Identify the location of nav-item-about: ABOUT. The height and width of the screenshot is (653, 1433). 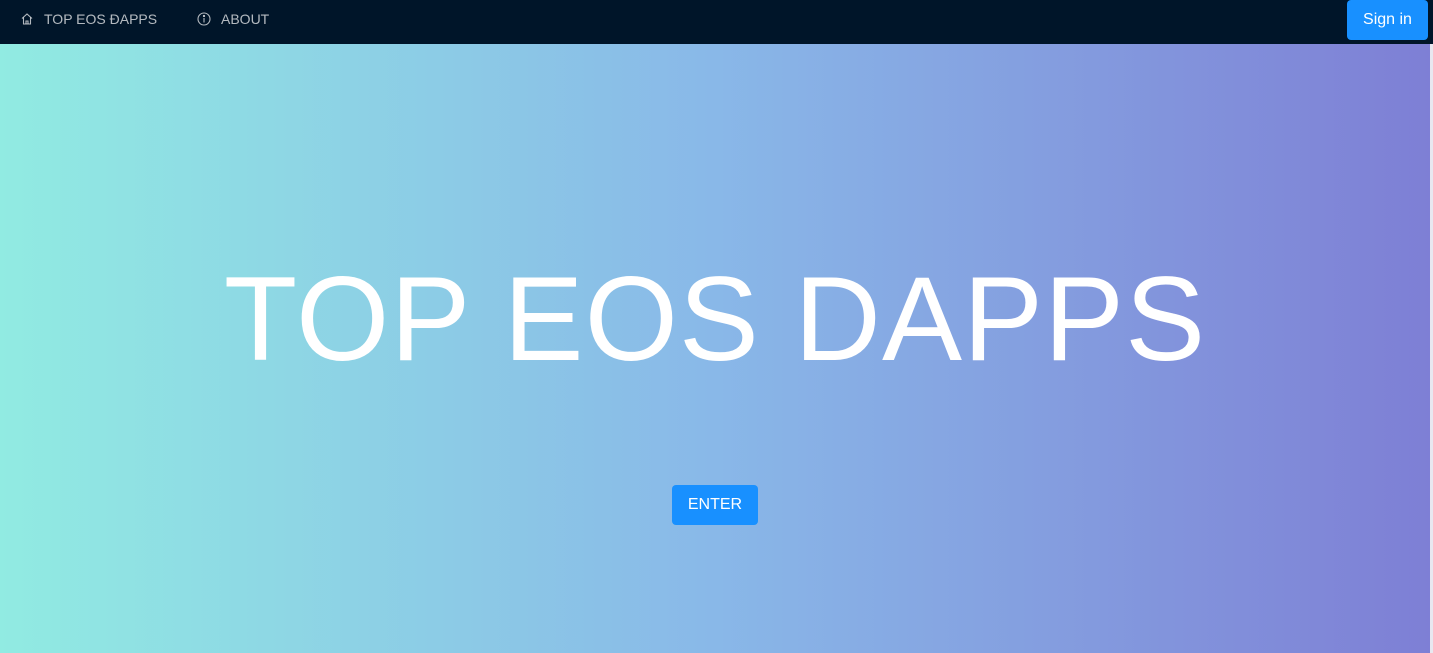
(233, 19).